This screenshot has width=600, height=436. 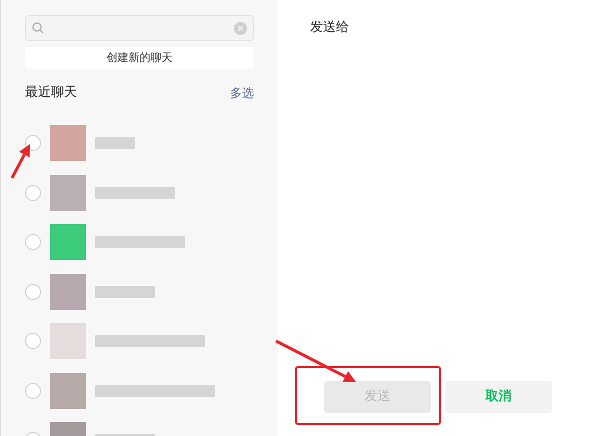 What do you see at coordinates (51, 93) in the screenshot?
I see `section-title: 最近聊天` at bounding box center [51, 93].